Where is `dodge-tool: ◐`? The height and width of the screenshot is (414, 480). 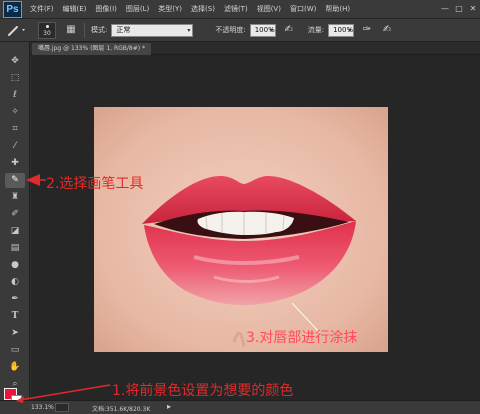 dodge-tool: ◐ is located at coordinates (15, 282).